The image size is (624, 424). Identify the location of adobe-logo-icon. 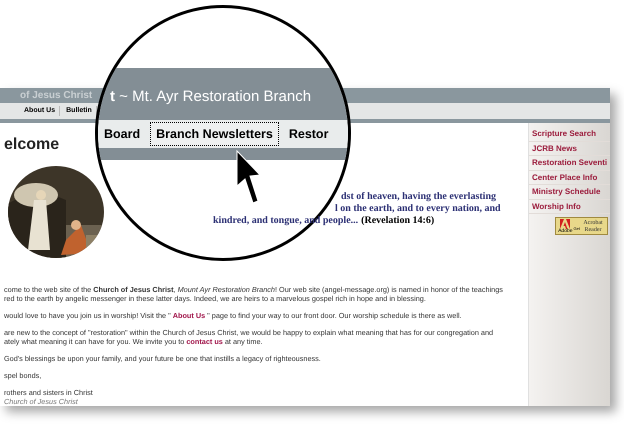
(565, 224).